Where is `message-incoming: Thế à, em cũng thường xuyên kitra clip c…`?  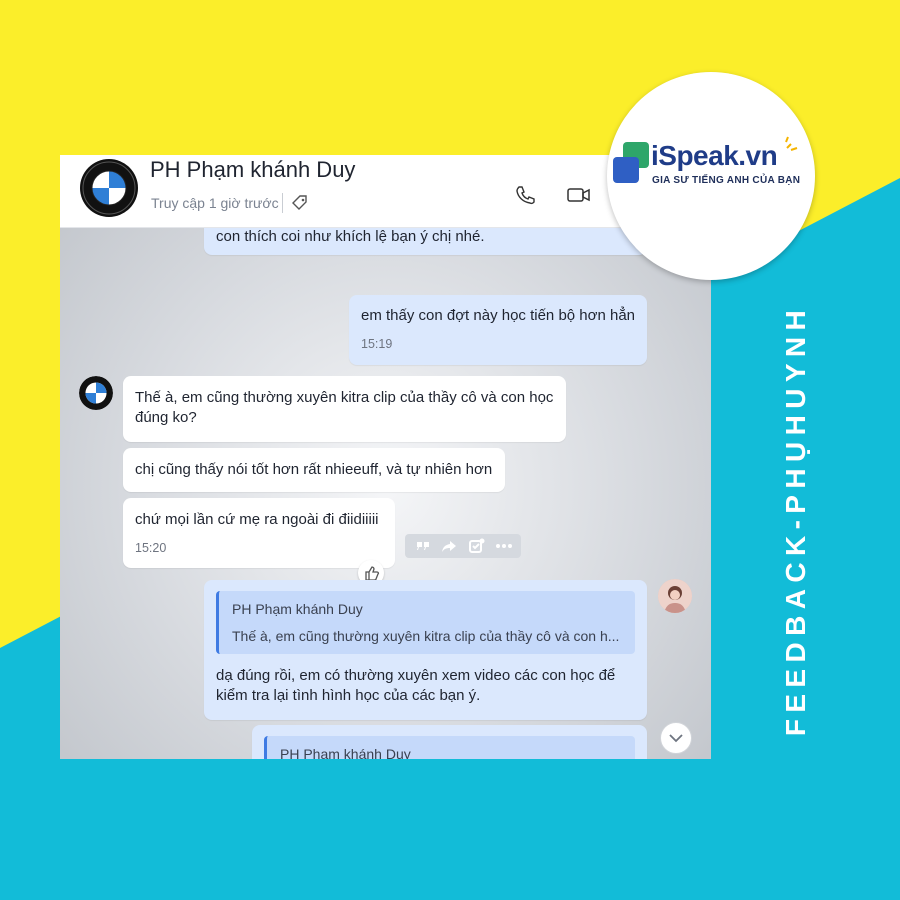
message-incoming: Thế à, em cũng thường xuyên kitra clip c… is located at coordinates (344, 409).